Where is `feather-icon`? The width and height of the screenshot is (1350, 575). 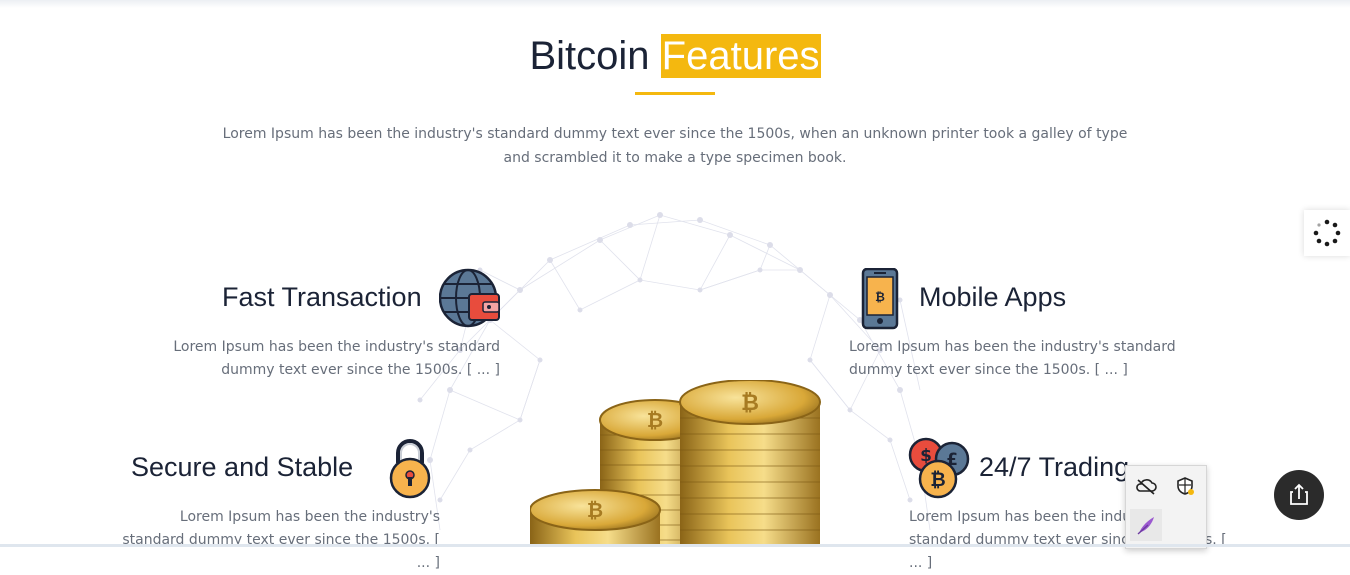
feather-icon is located at coordinates (1145, 526).